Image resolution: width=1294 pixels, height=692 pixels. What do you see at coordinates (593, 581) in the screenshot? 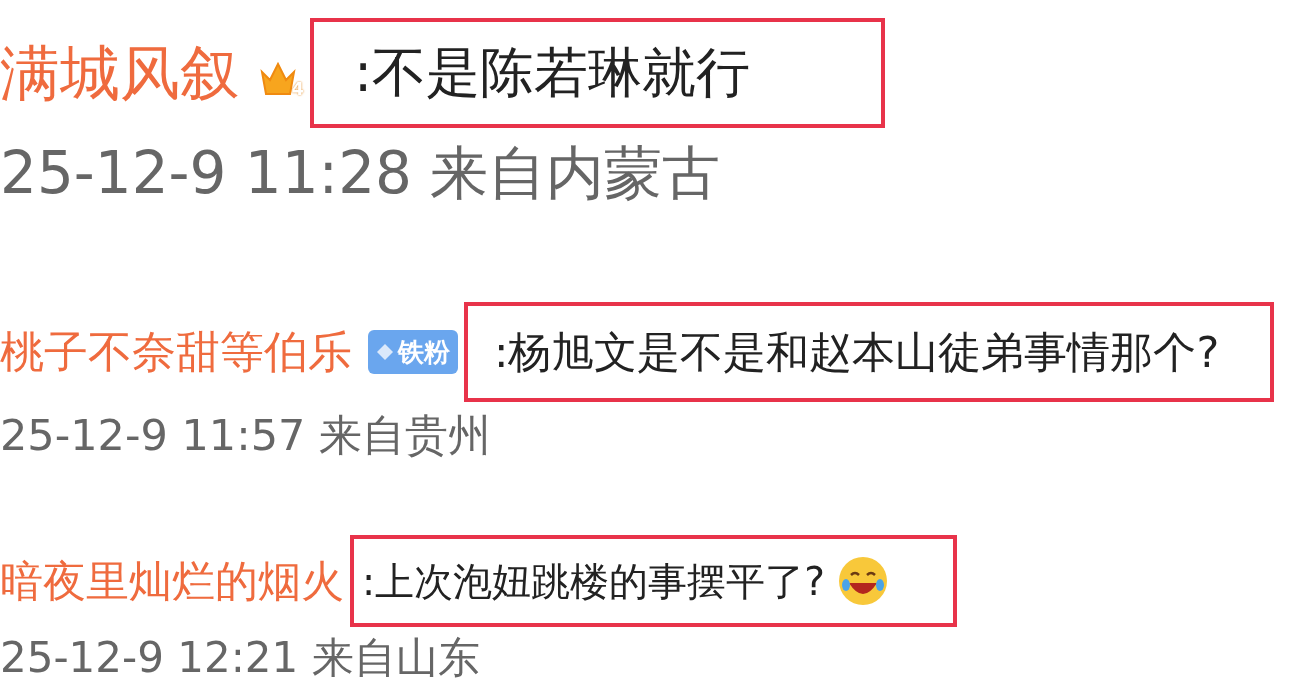
I see `comment-text: :上次泡妞跳楼的事摆平了?` at bounding box center [593, 581].